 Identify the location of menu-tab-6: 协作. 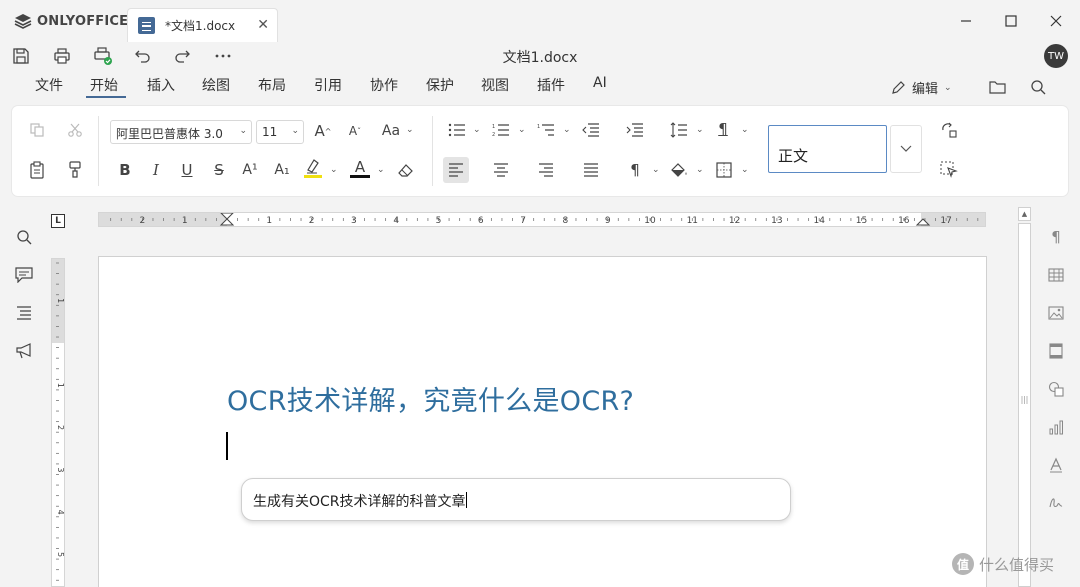
(384, 85).